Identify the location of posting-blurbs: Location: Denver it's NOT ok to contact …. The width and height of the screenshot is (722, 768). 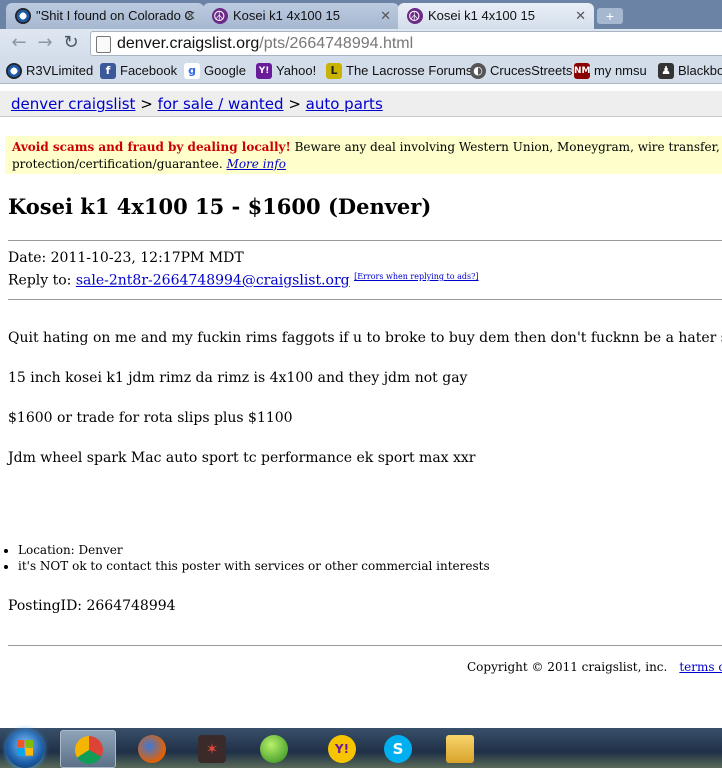
(245, 558).